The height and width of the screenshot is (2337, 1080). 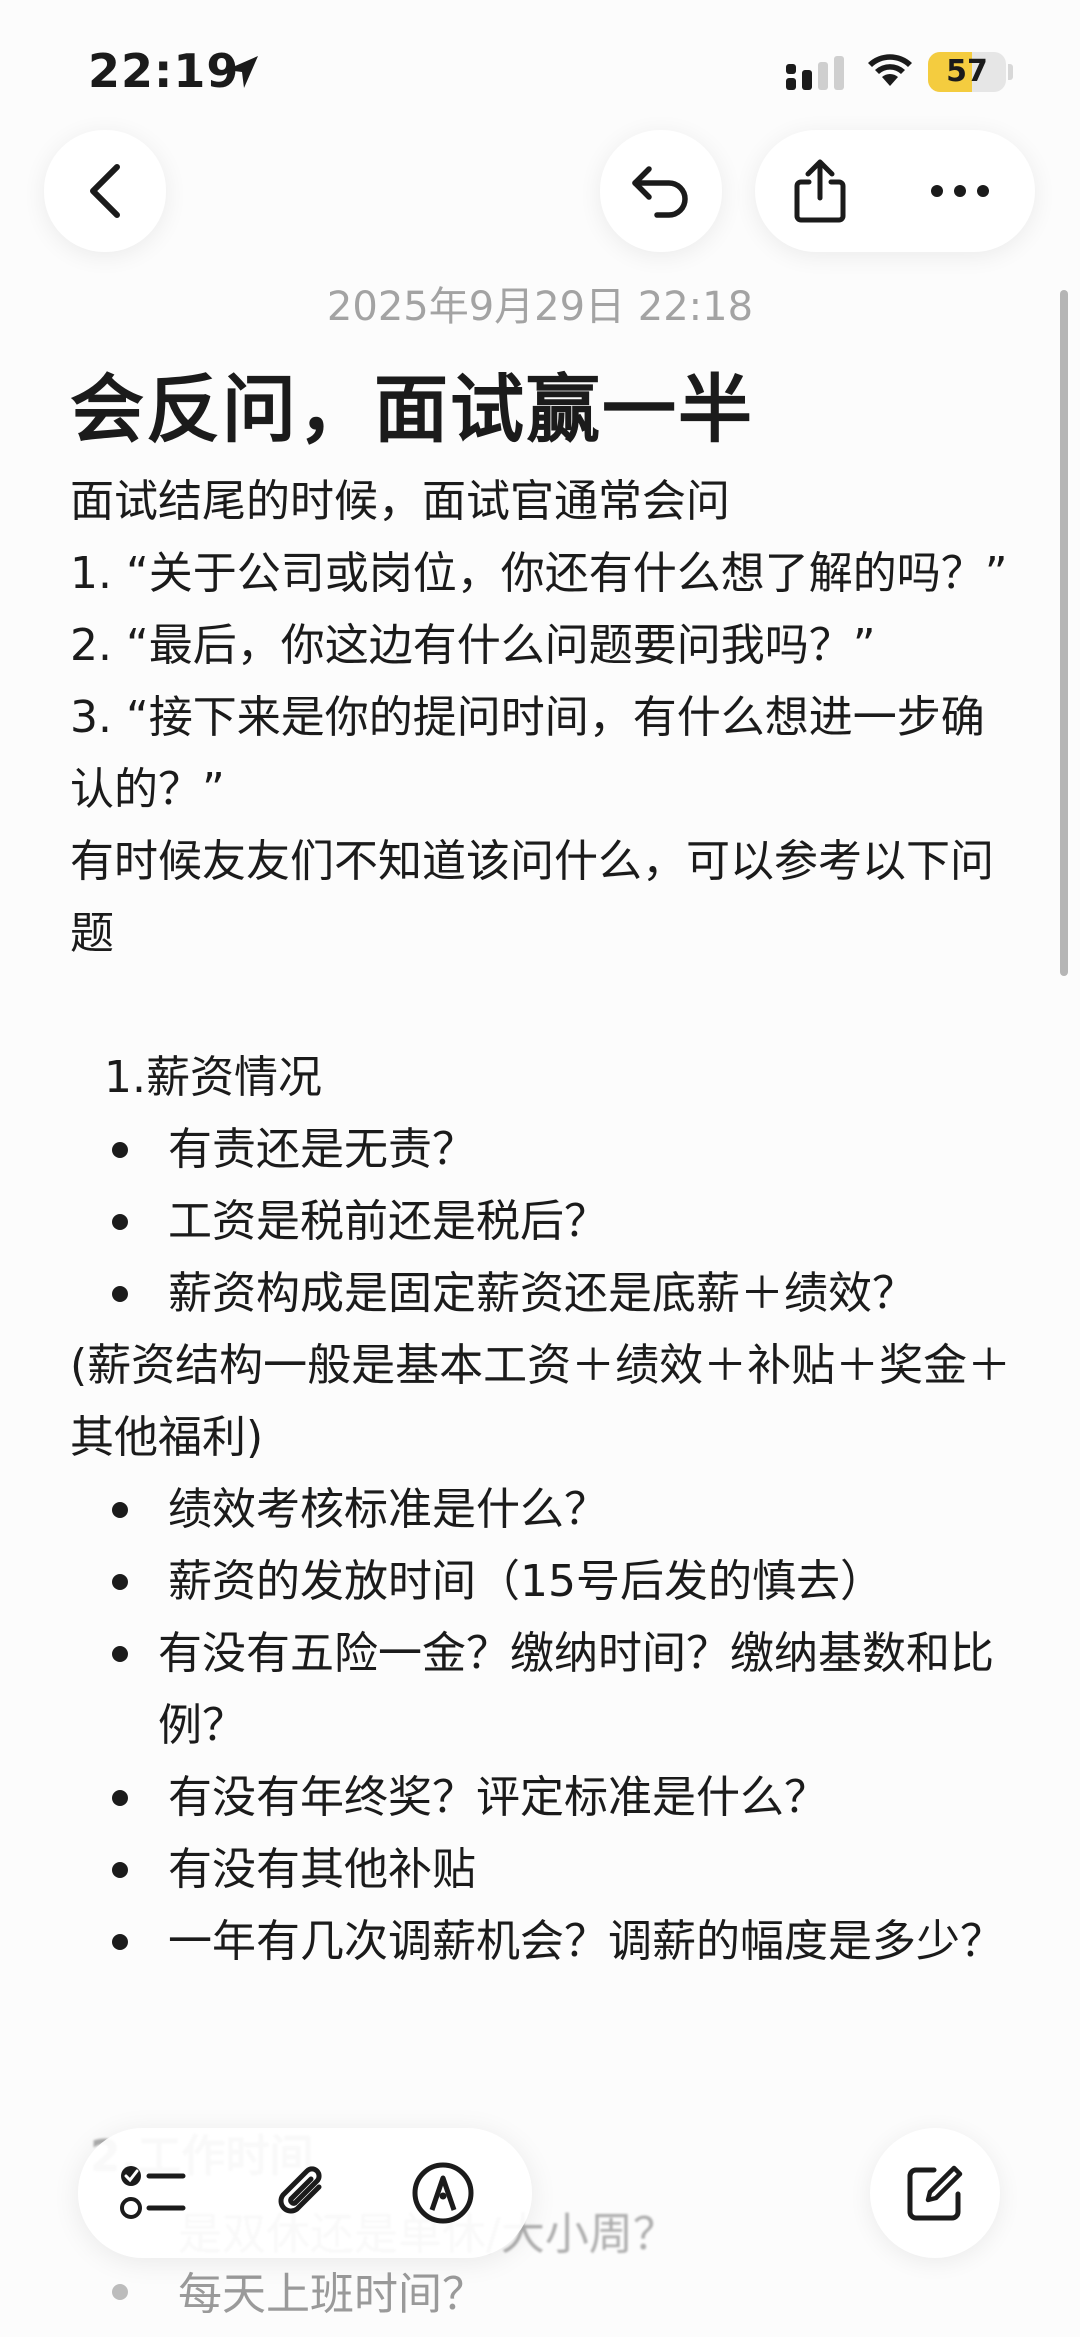 I want to click on share-button, so click(x=820, y=191).